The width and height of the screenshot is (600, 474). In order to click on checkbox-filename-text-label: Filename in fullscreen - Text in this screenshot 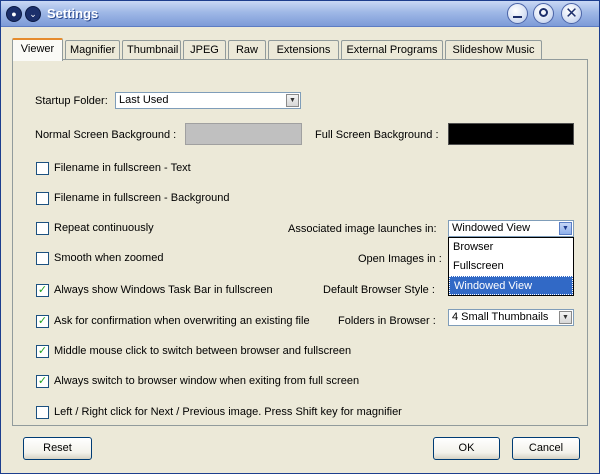, I will do `click(122, 168)`.